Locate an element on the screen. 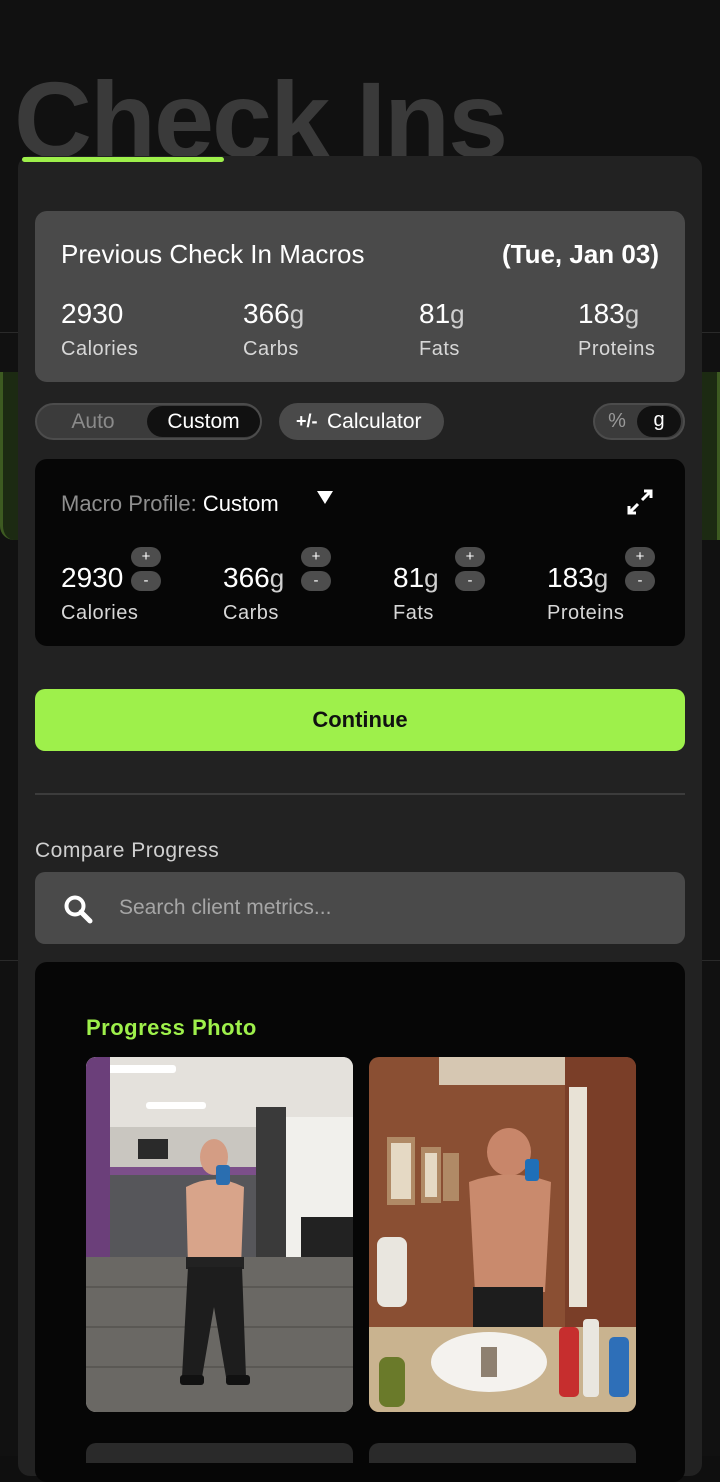 The width and height of the screenshot is (720, 1482). macro-mode-toggle: Auto Custom is located at coordinates (148, 421).